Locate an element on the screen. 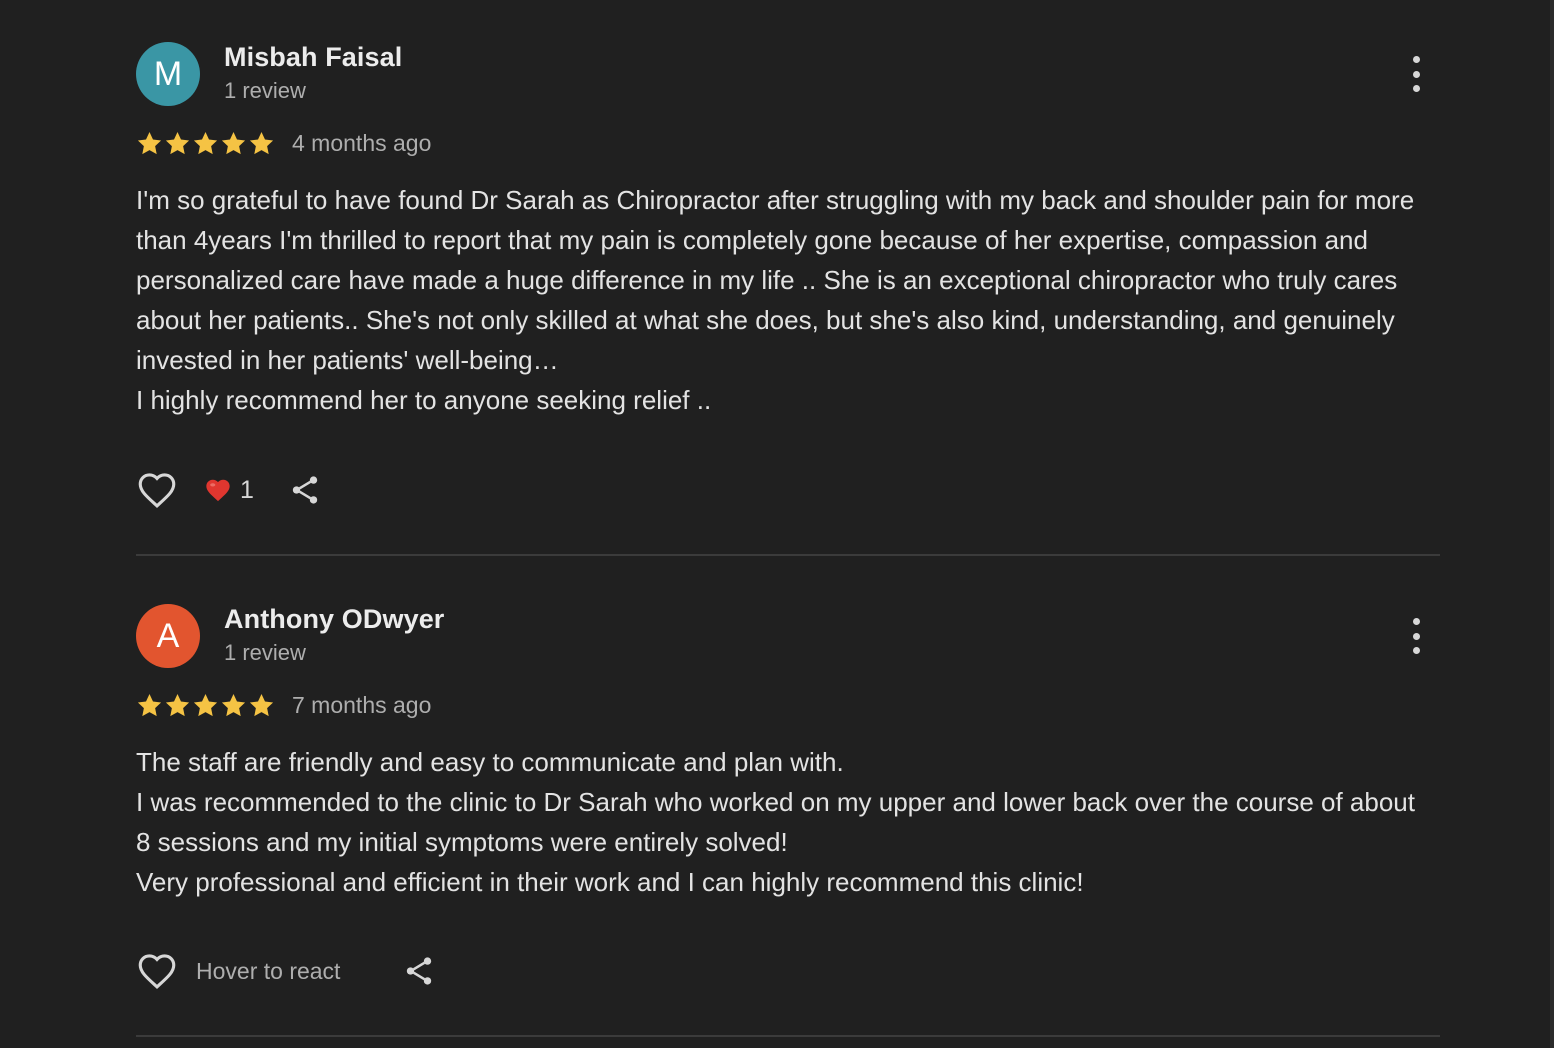 The height and width of the screenshot is (1048, 1554). review-date: 4 months ago is located at coordinates (362, 142).